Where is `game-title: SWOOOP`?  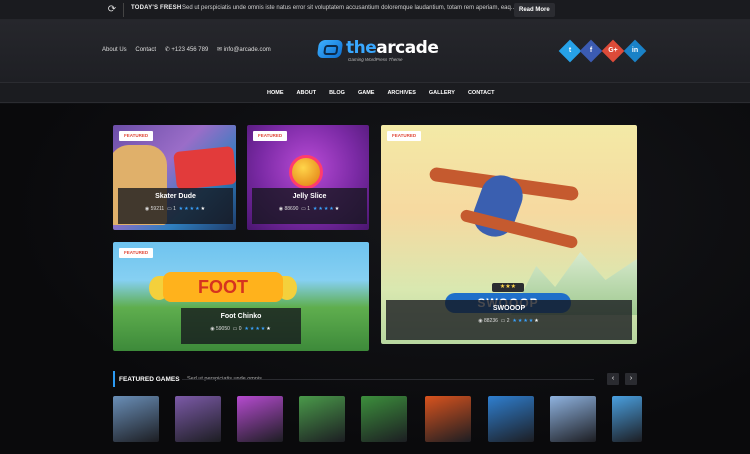 game-title: SWOOOP is located at coordinates (509, 308).